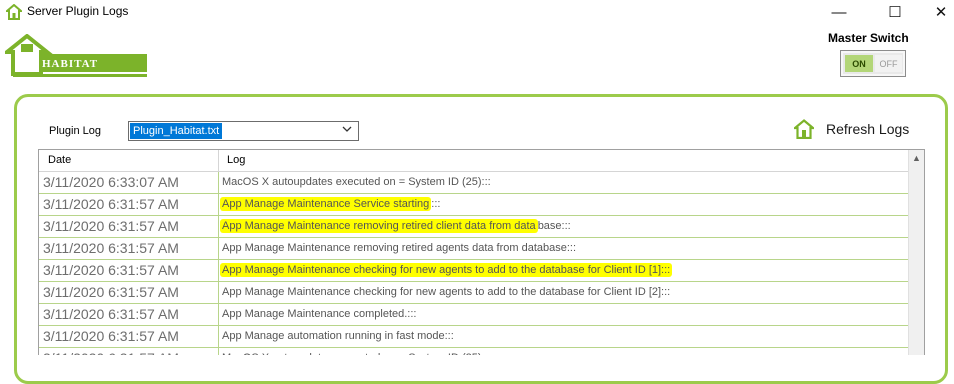 This screenshot has height=384, width=954. Describe the element at coordinates (895, 12) in the screenshot. I see `maximize-button: ☐` at that location.